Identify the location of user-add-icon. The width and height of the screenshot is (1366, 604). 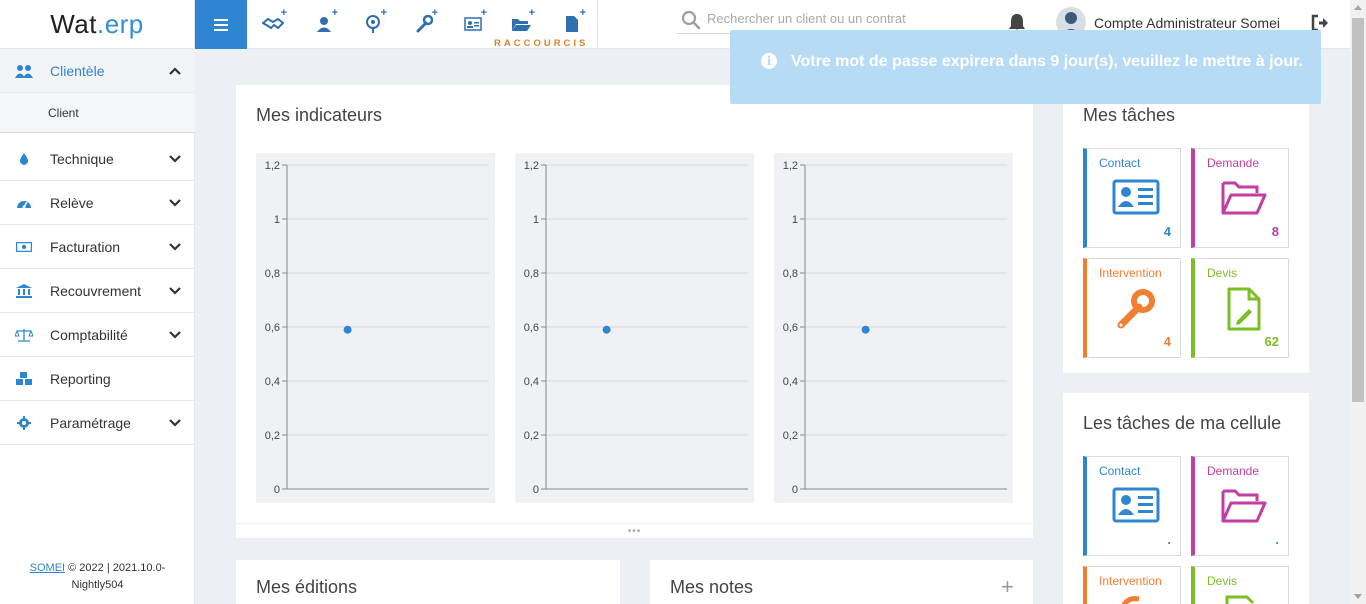
(324, 24).